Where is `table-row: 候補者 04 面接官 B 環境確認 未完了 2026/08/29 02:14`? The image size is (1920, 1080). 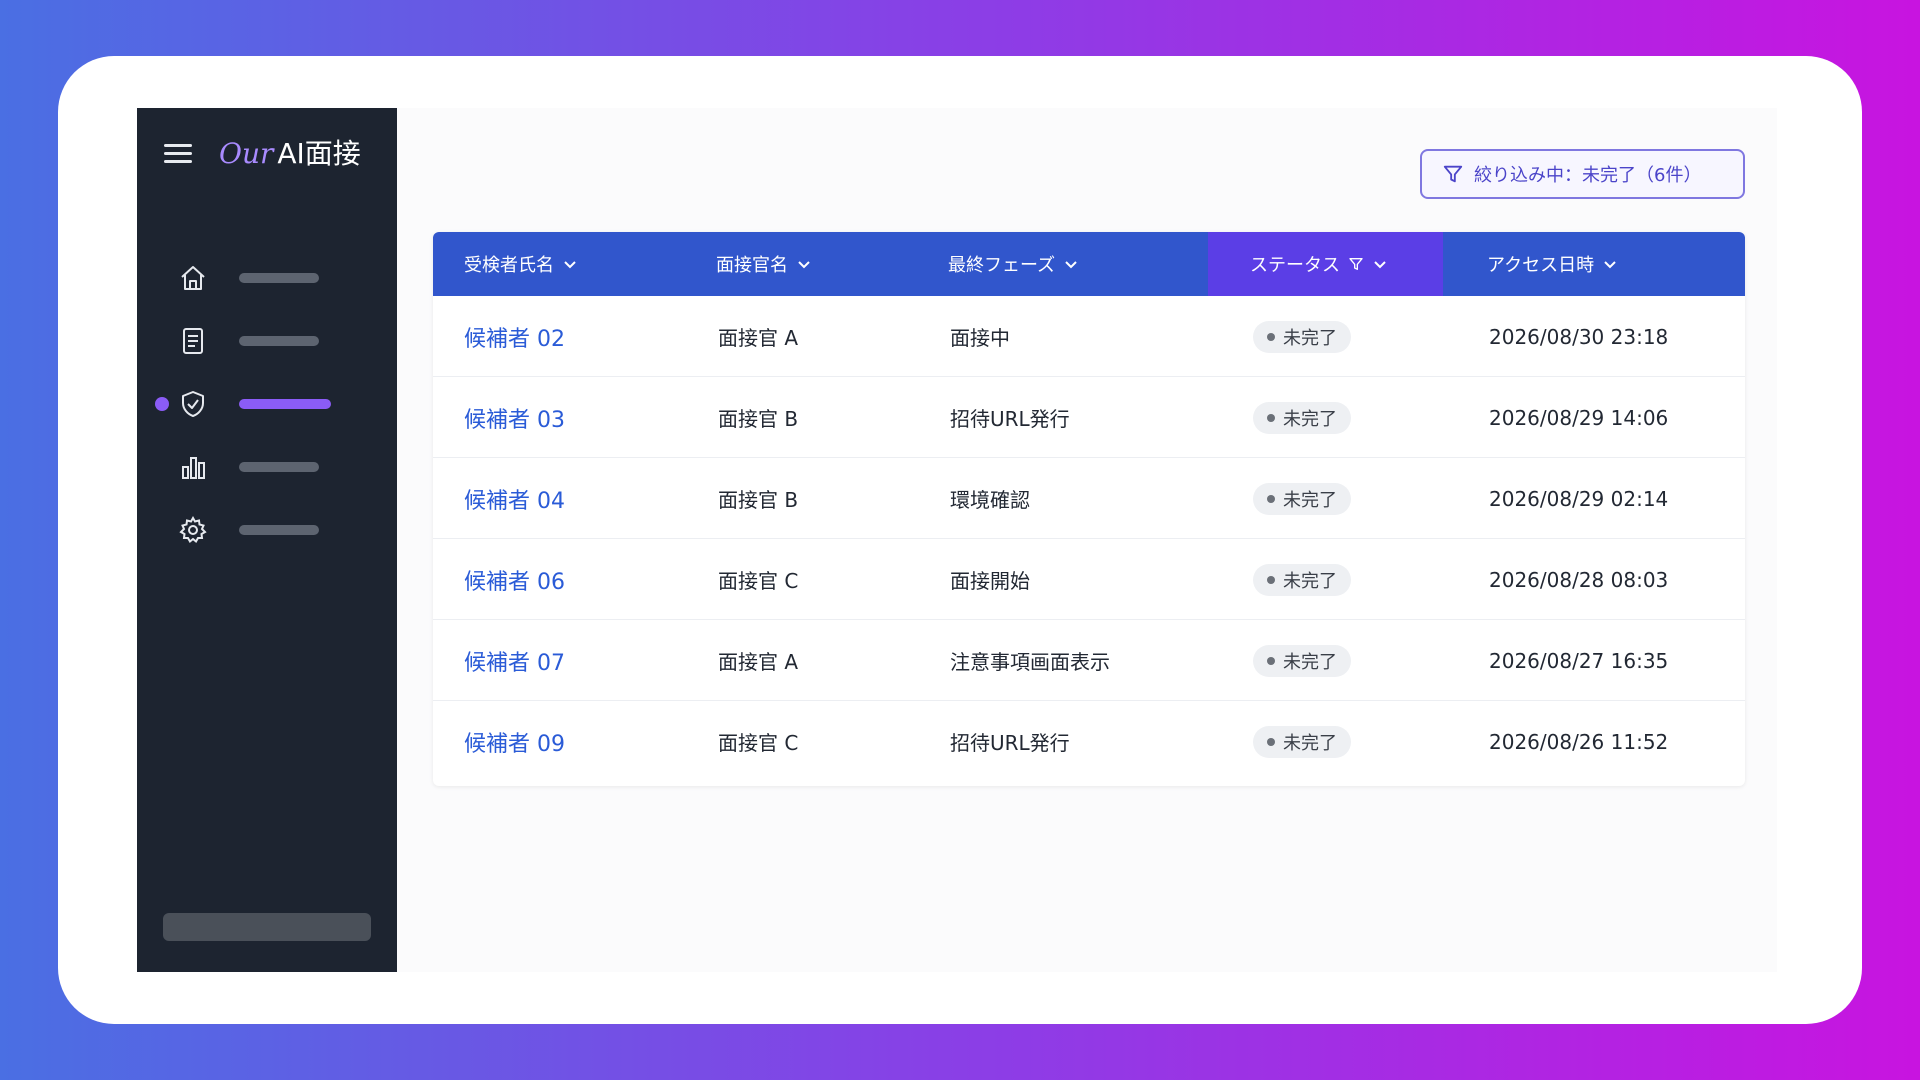
table-row: 候補者 04 面接官 B 環境確認 未完了 2026/08/29 02:14 is located at coordinates (1089, 498).